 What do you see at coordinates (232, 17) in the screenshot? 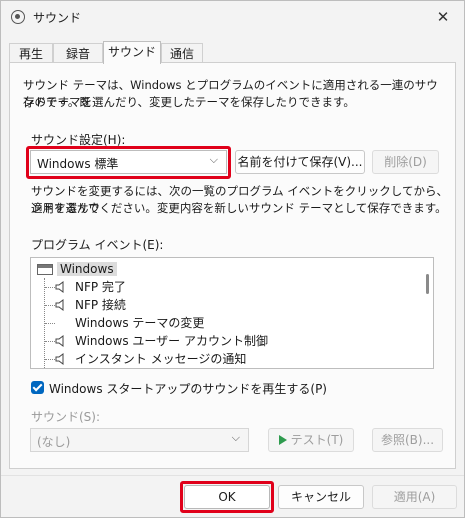
I see `title-bar: サウンド ✕` at bounding box center [232, 17].